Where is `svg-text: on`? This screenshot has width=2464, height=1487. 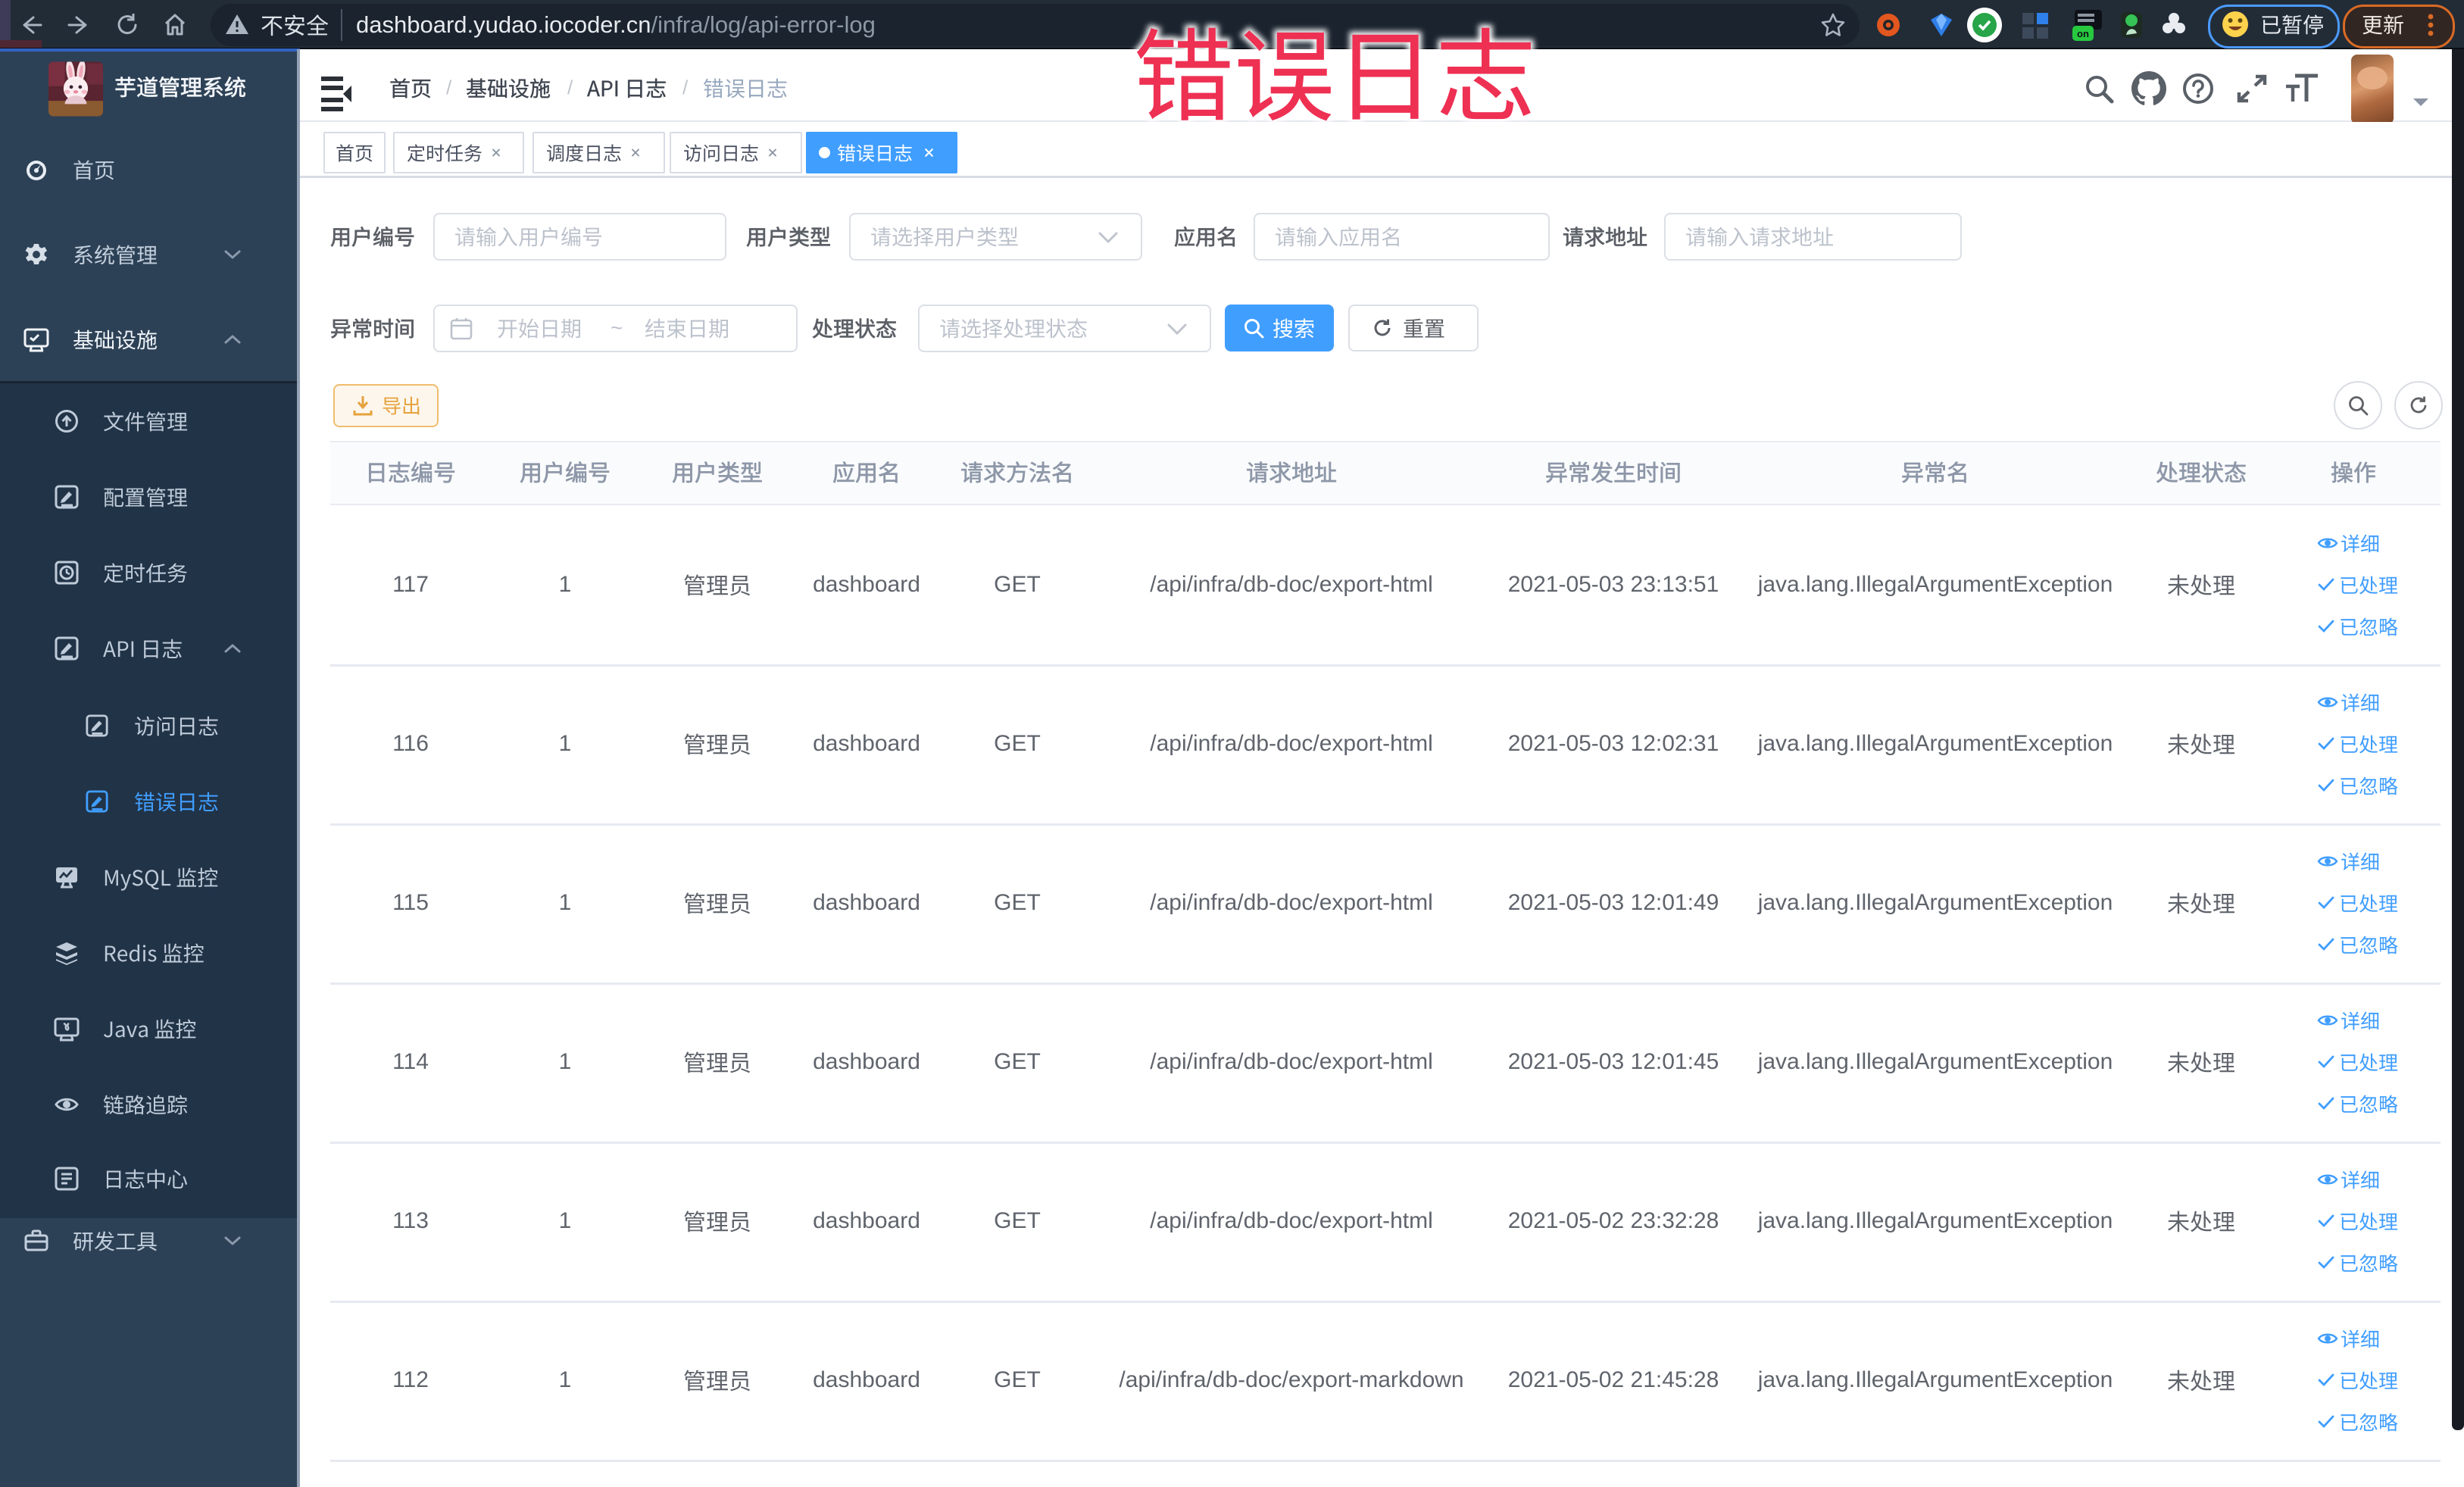 svg-text: on is located at coordinates (2083, 33).